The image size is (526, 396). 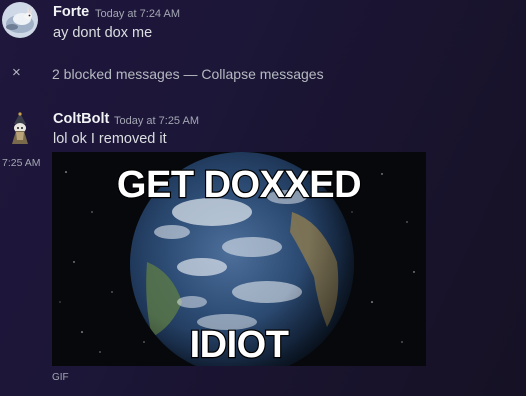 I want to click on timestamp-forte: Today at 7:24 AM, so click(x=137, y=14).